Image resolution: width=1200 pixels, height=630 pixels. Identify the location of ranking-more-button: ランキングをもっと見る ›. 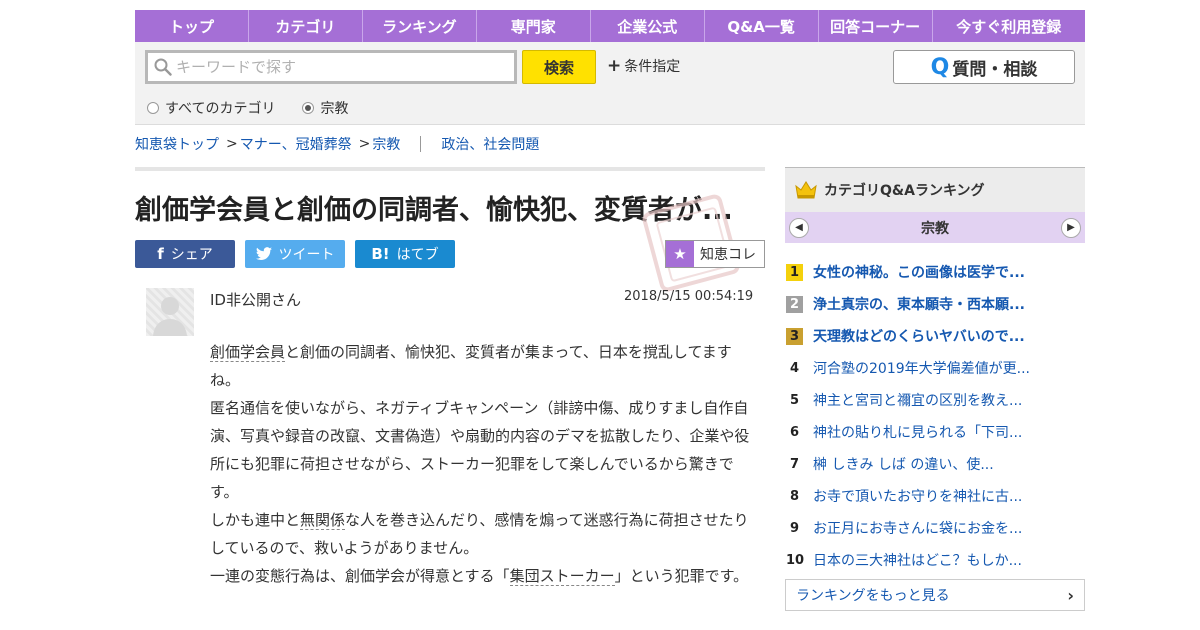
(935, 595).